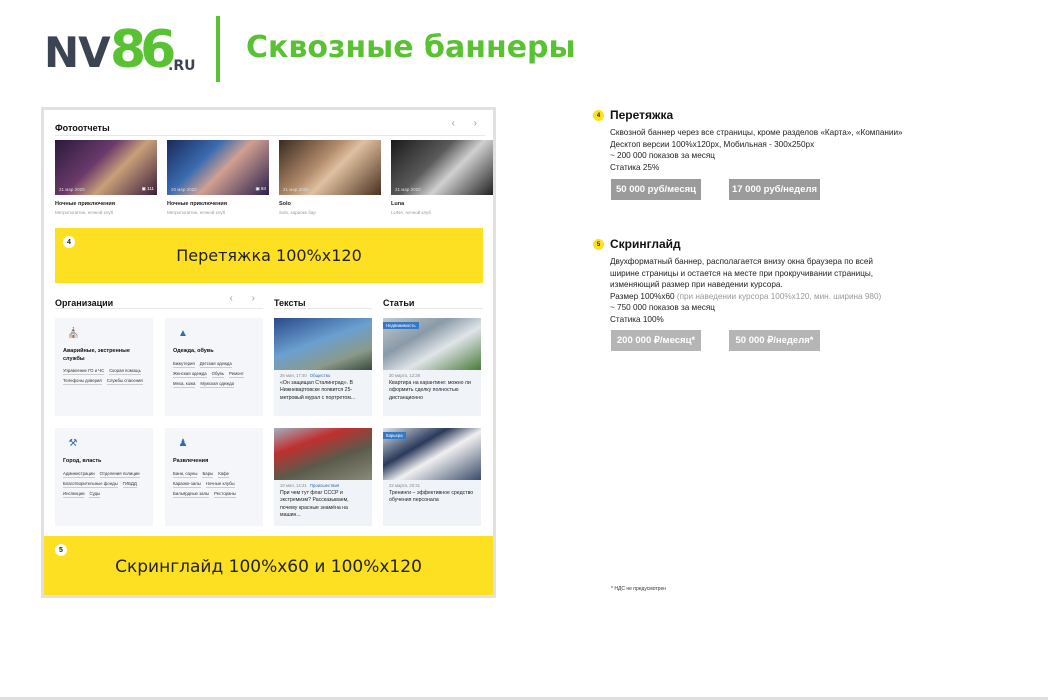  What do you see at coordinates (320, 375) in the screenshot?
I see `news-category: Общество` at bounding box center [320, 375].